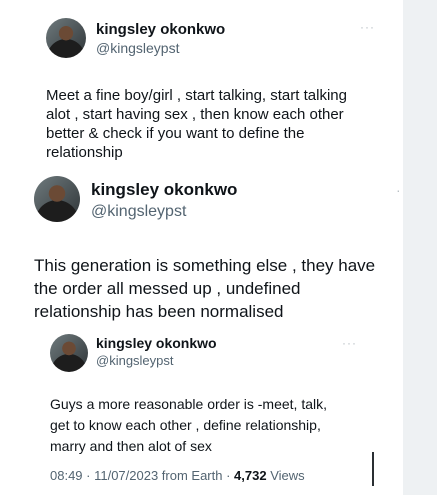  What do you see at coordinates (373, 469) in the screenshot?
I see `vertical-divider` at bounding box center [373, 469].